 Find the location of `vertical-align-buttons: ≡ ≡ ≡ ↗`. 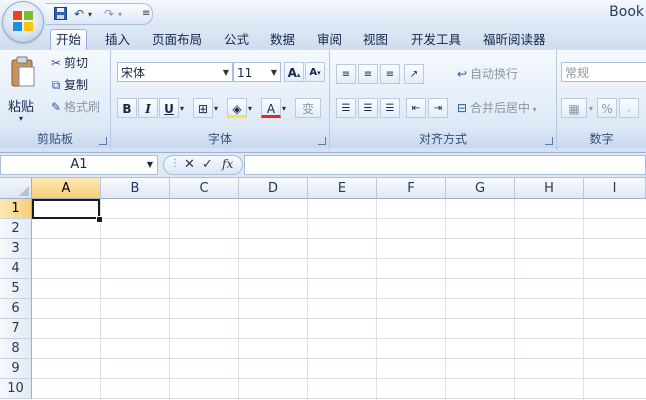

vertical-align-buttons: ≡ ≡ ≡ ↗ is located at coordinates (381, 74).